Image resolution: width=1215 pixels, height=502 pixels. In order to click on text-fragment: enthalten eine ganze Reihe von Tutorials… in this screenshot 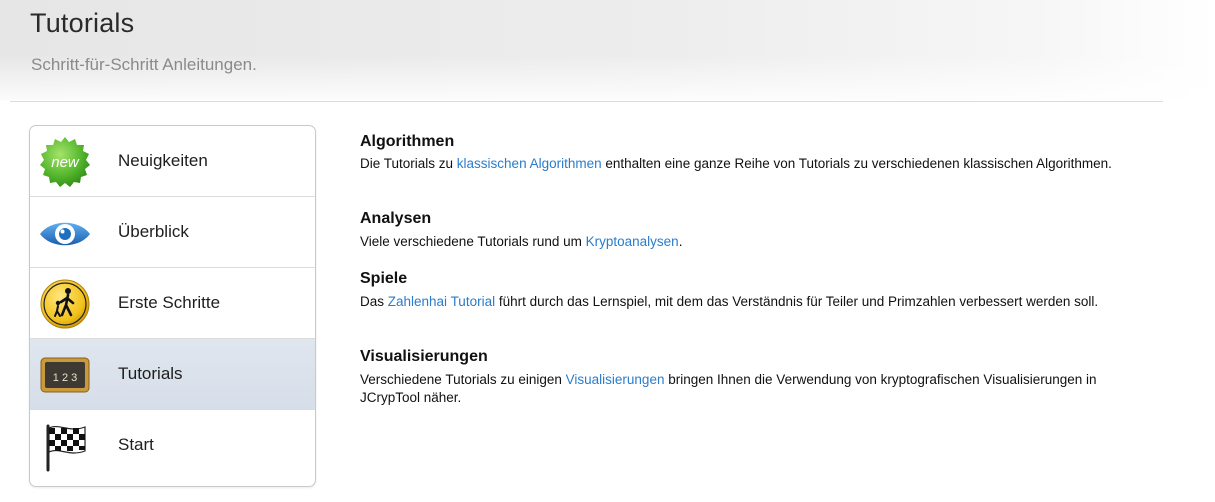, I will do `click(856, 163)`.